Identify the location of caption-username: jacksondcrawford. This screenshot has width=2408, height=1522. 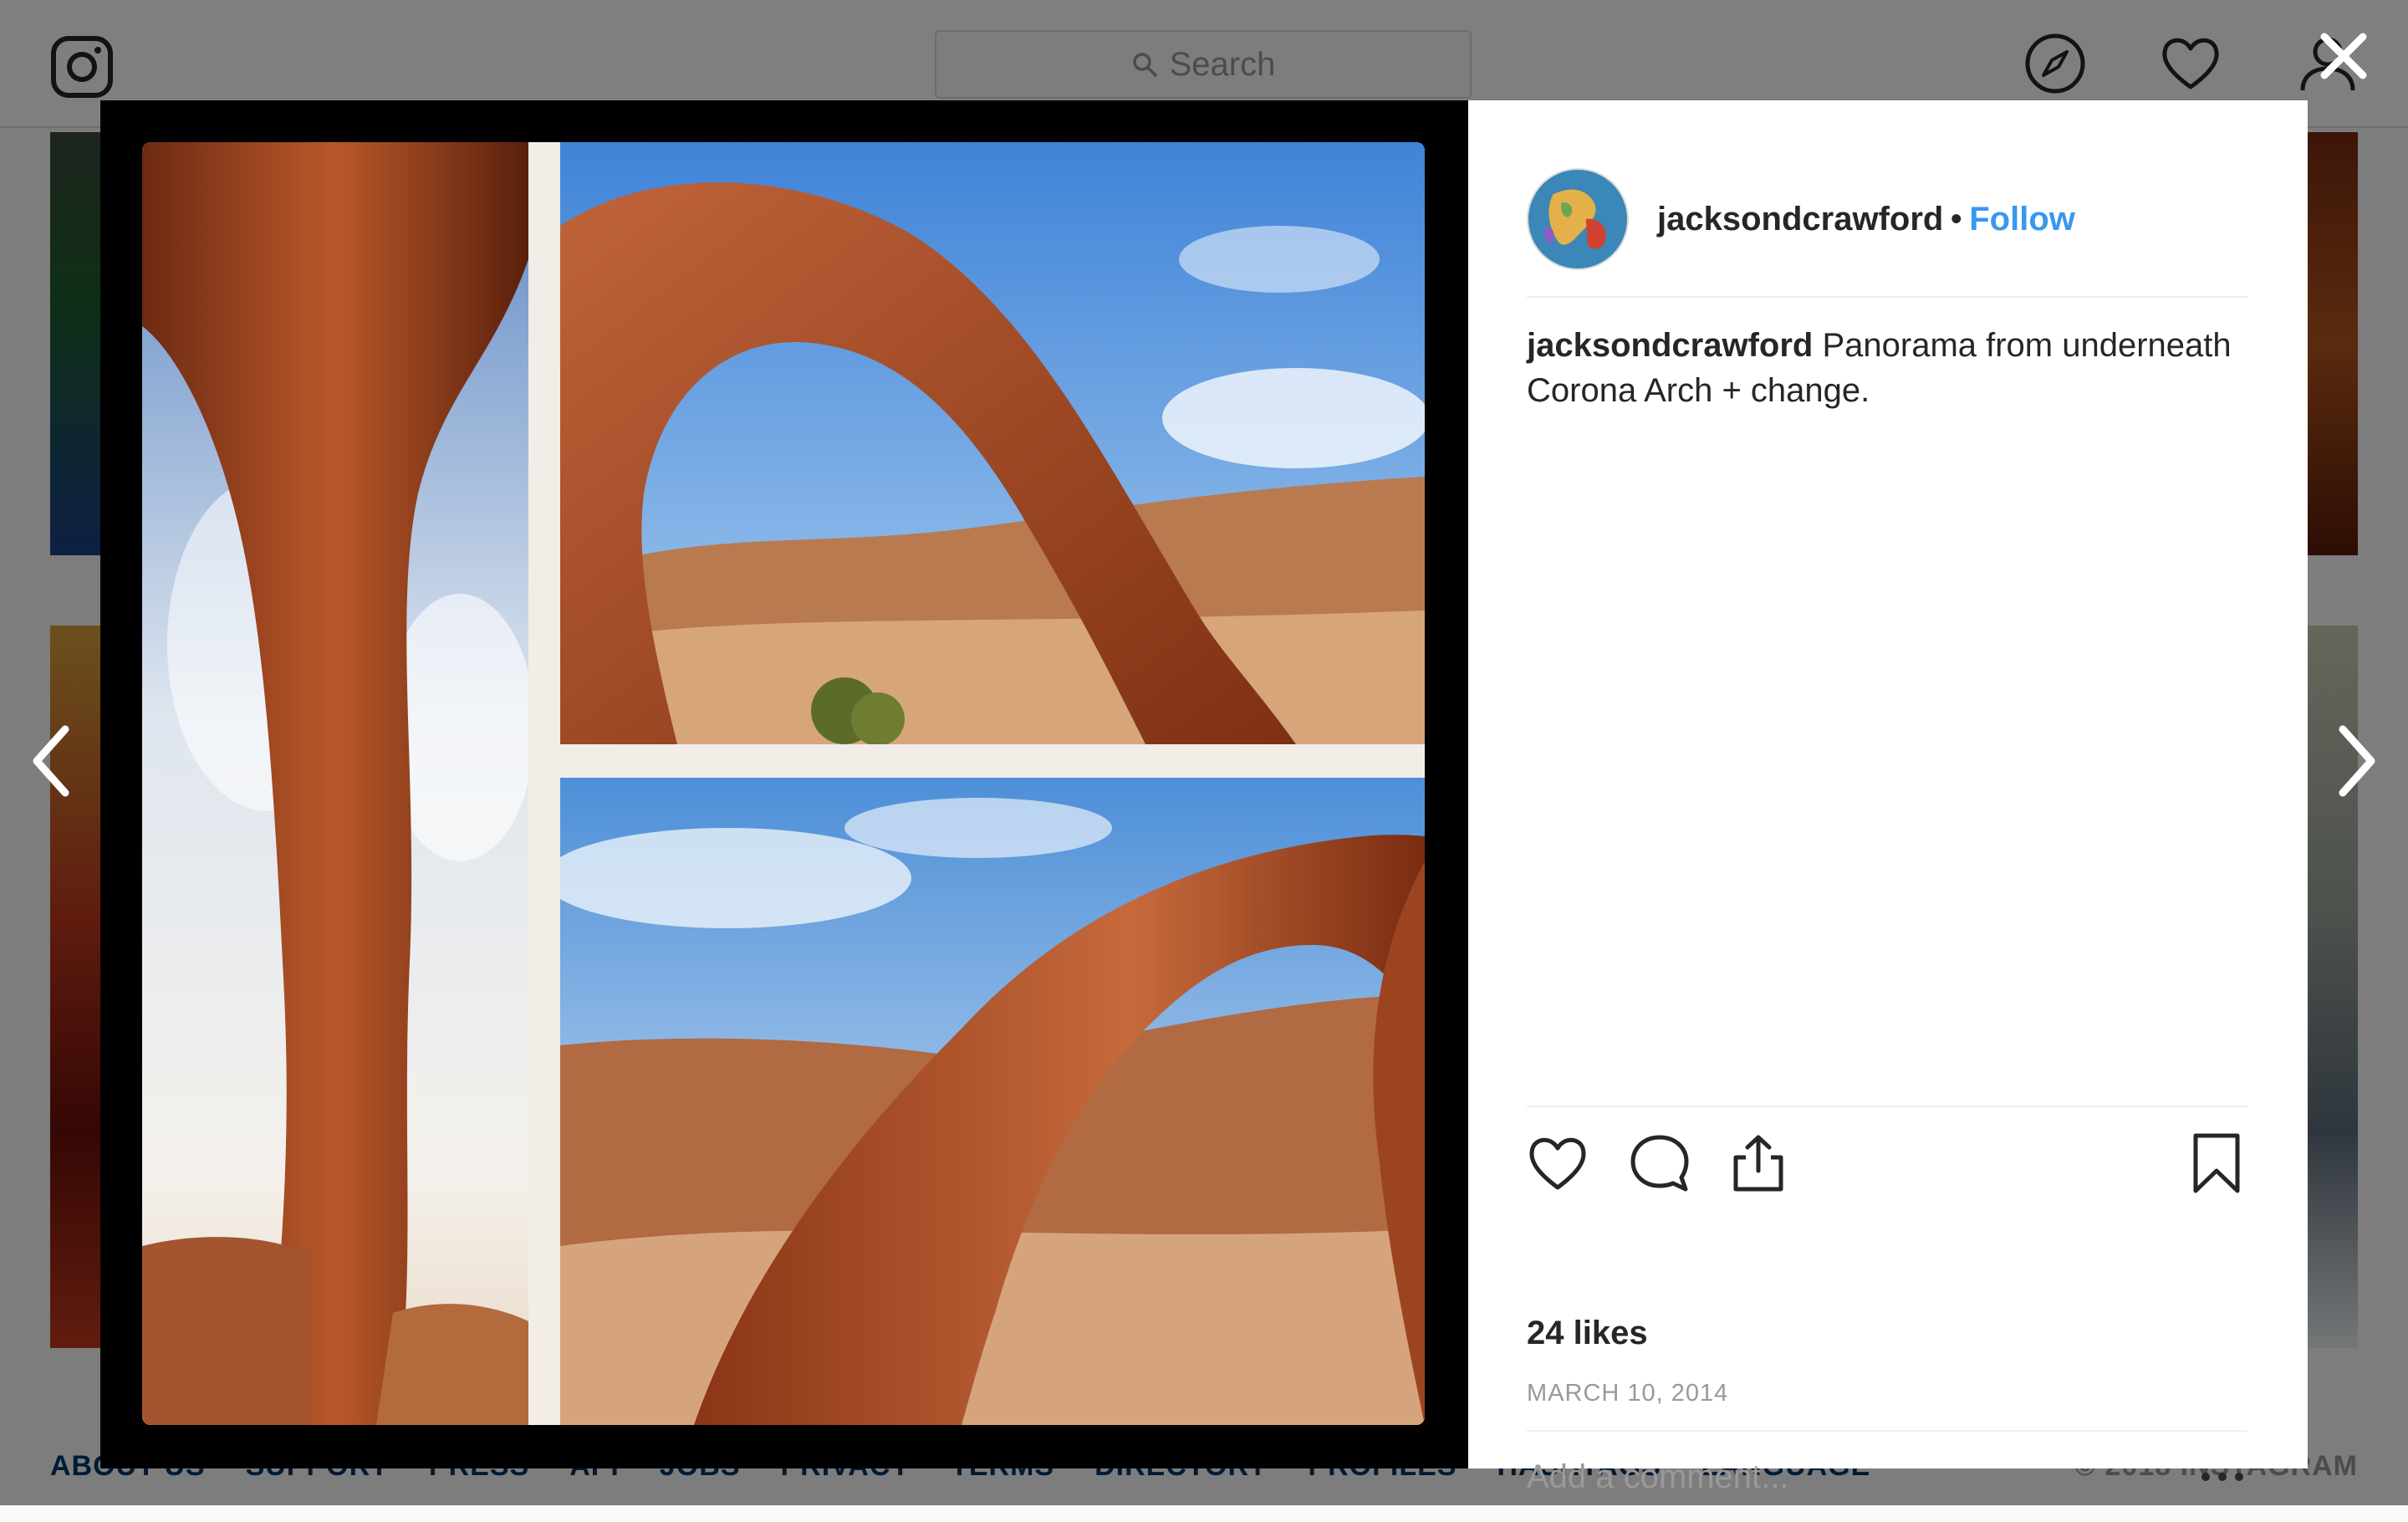
(1670, 345).